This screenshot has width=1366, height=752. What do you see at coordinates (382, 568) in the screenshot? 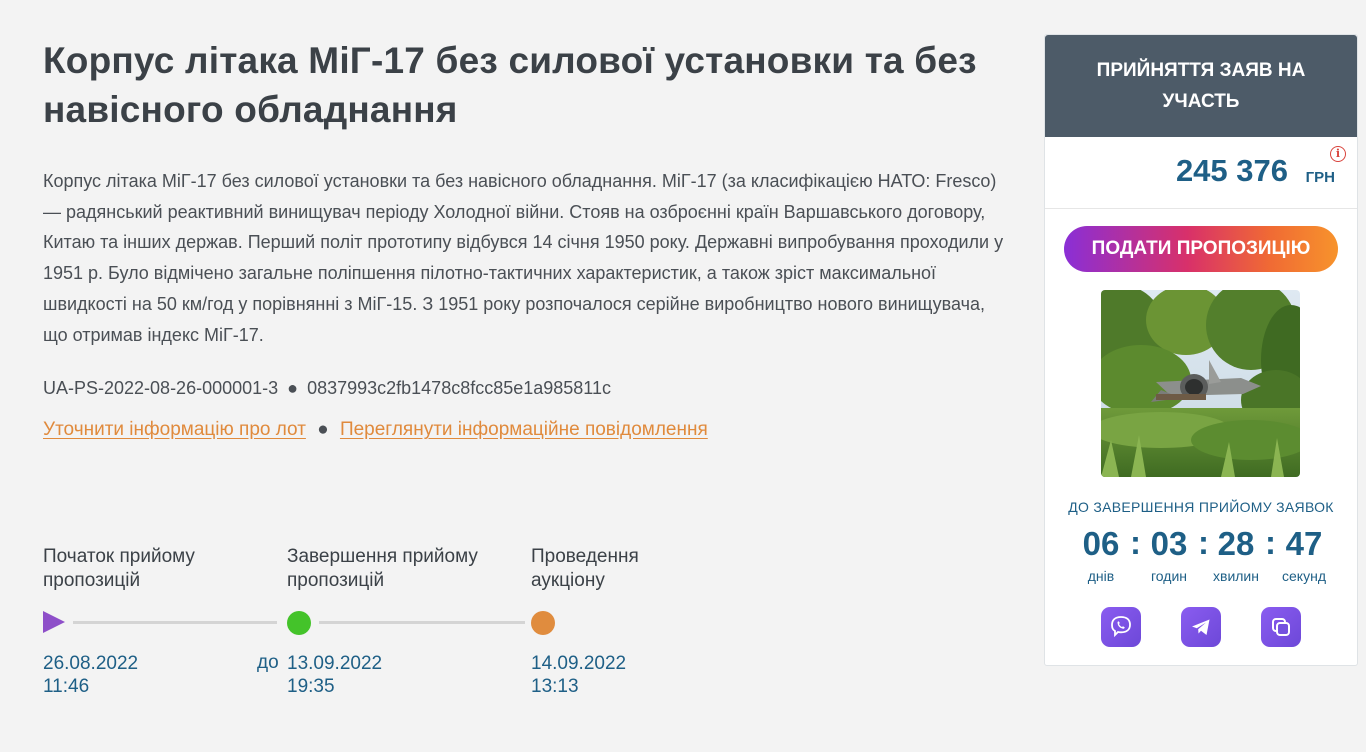
I see `timeline-end-label: Завершення прийому пропозицій` at bounding box center [382, 568].